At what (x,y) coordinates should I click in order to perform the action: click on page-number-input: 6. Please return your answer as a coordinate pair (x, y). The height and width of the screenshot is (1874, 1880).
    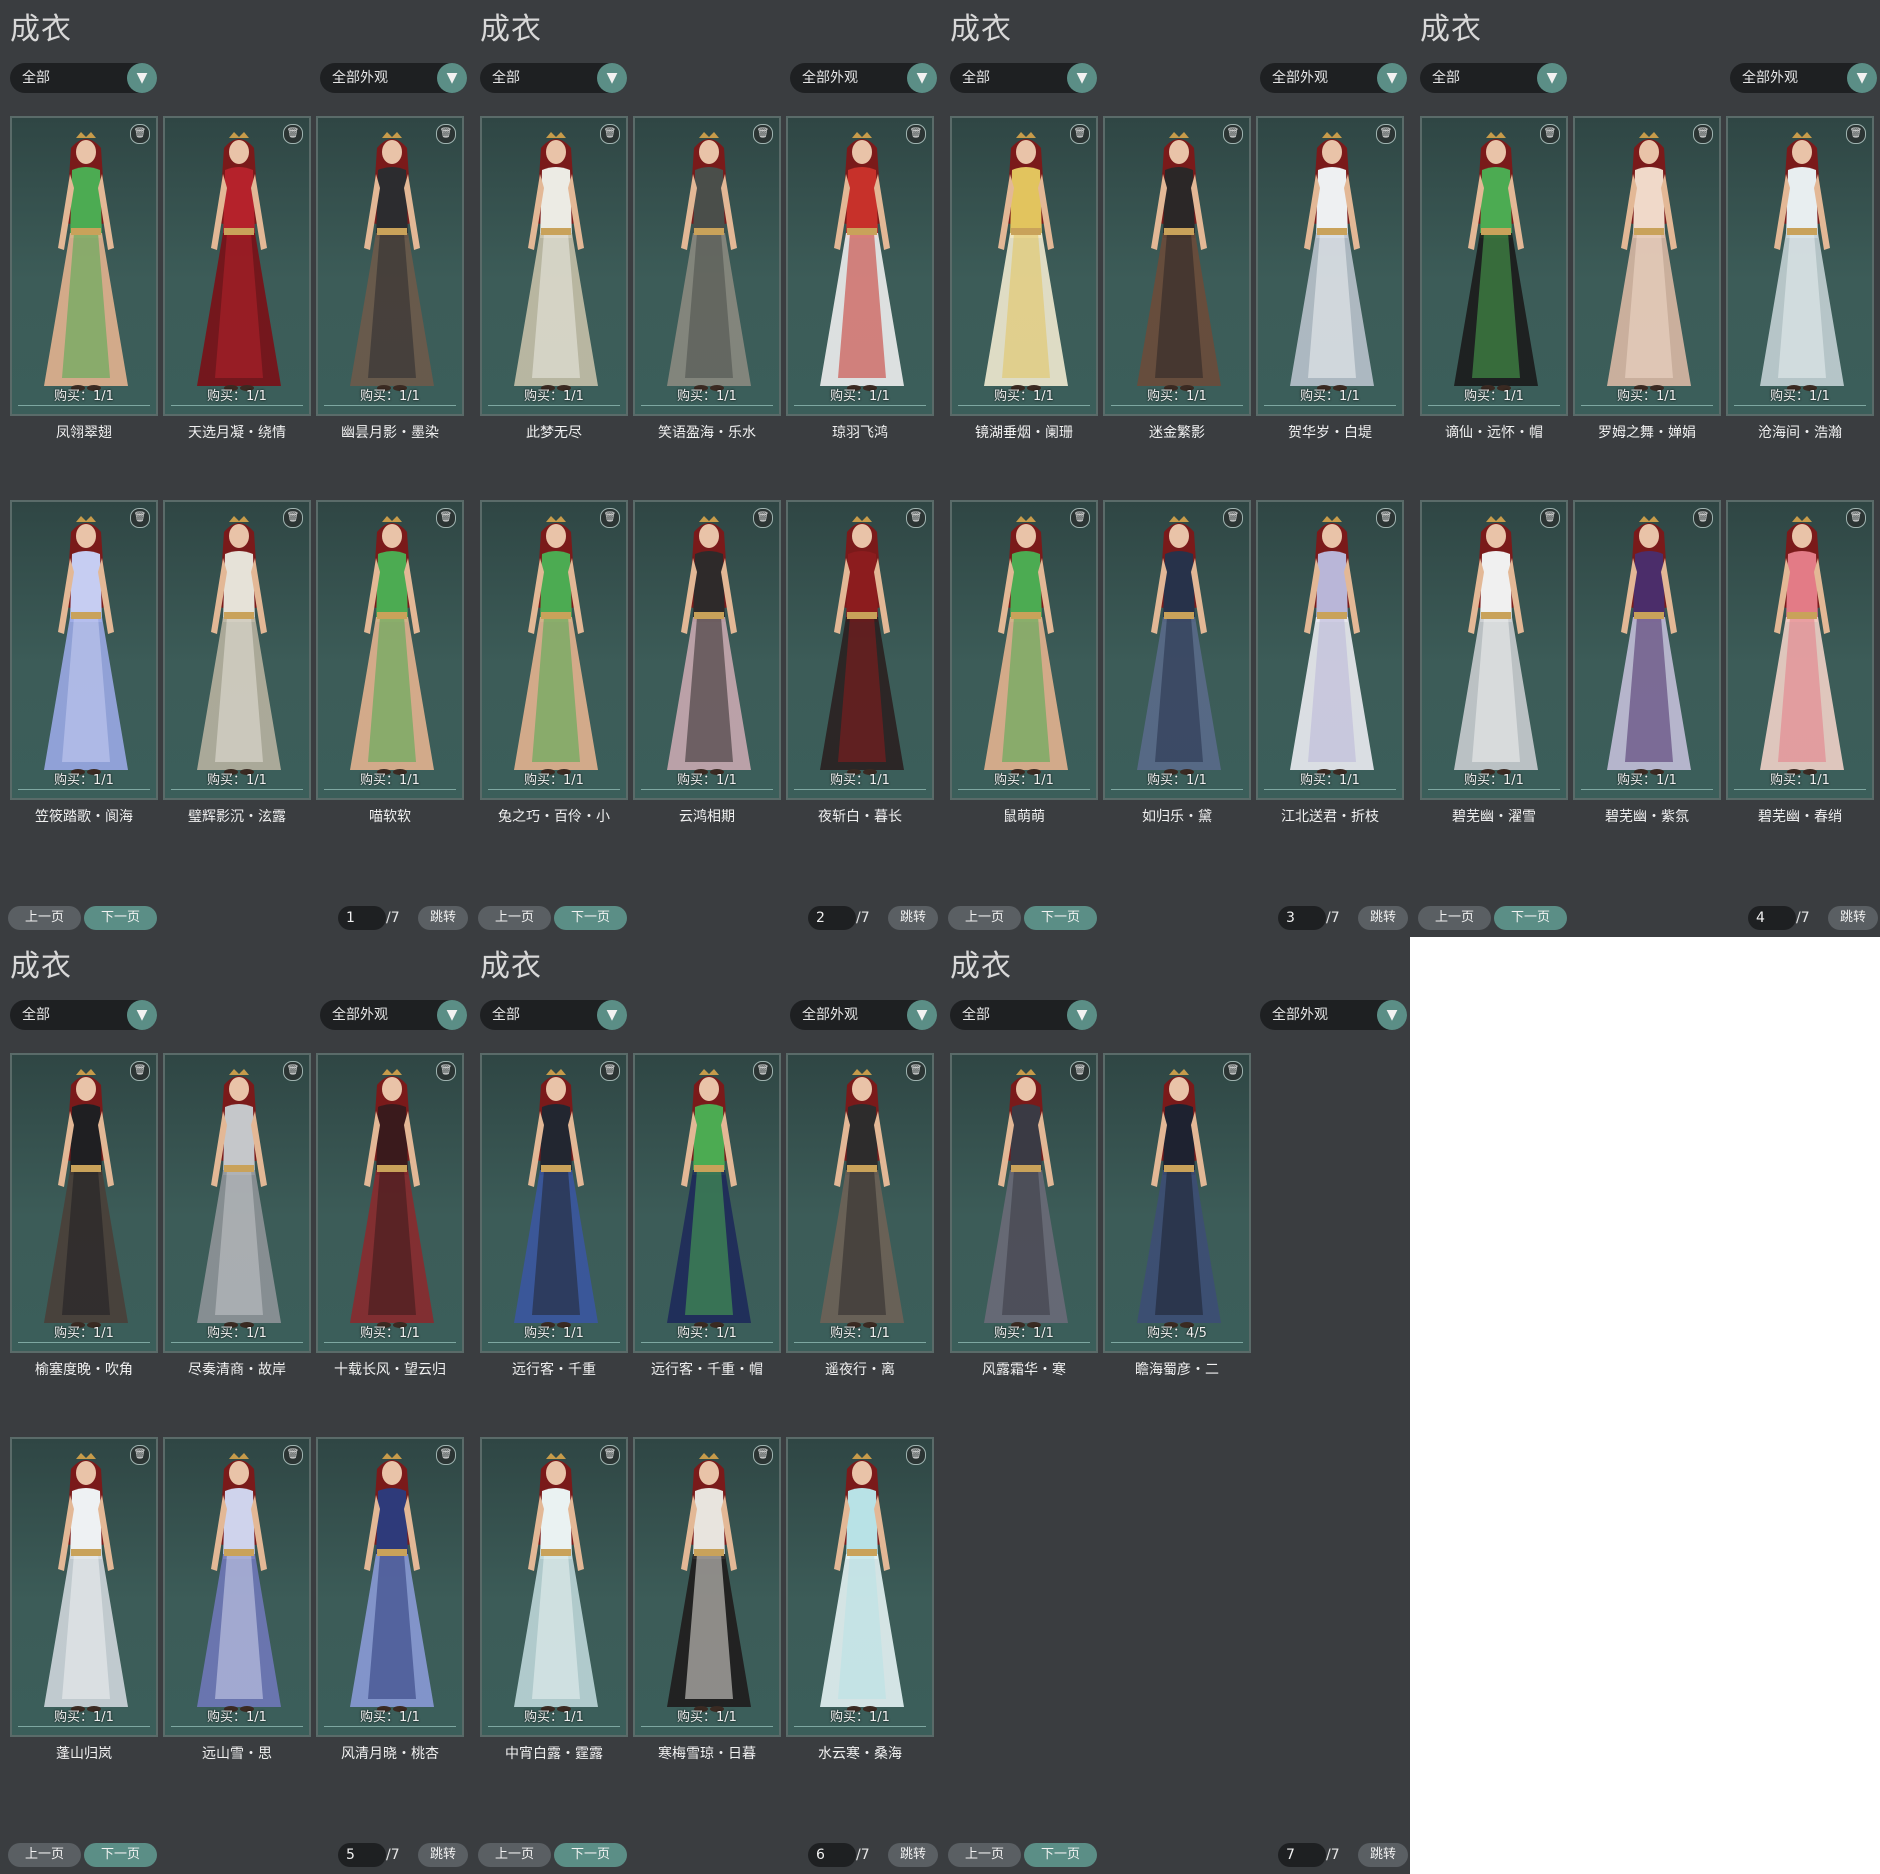
    Looking at the image, I should click on (832, 1855).